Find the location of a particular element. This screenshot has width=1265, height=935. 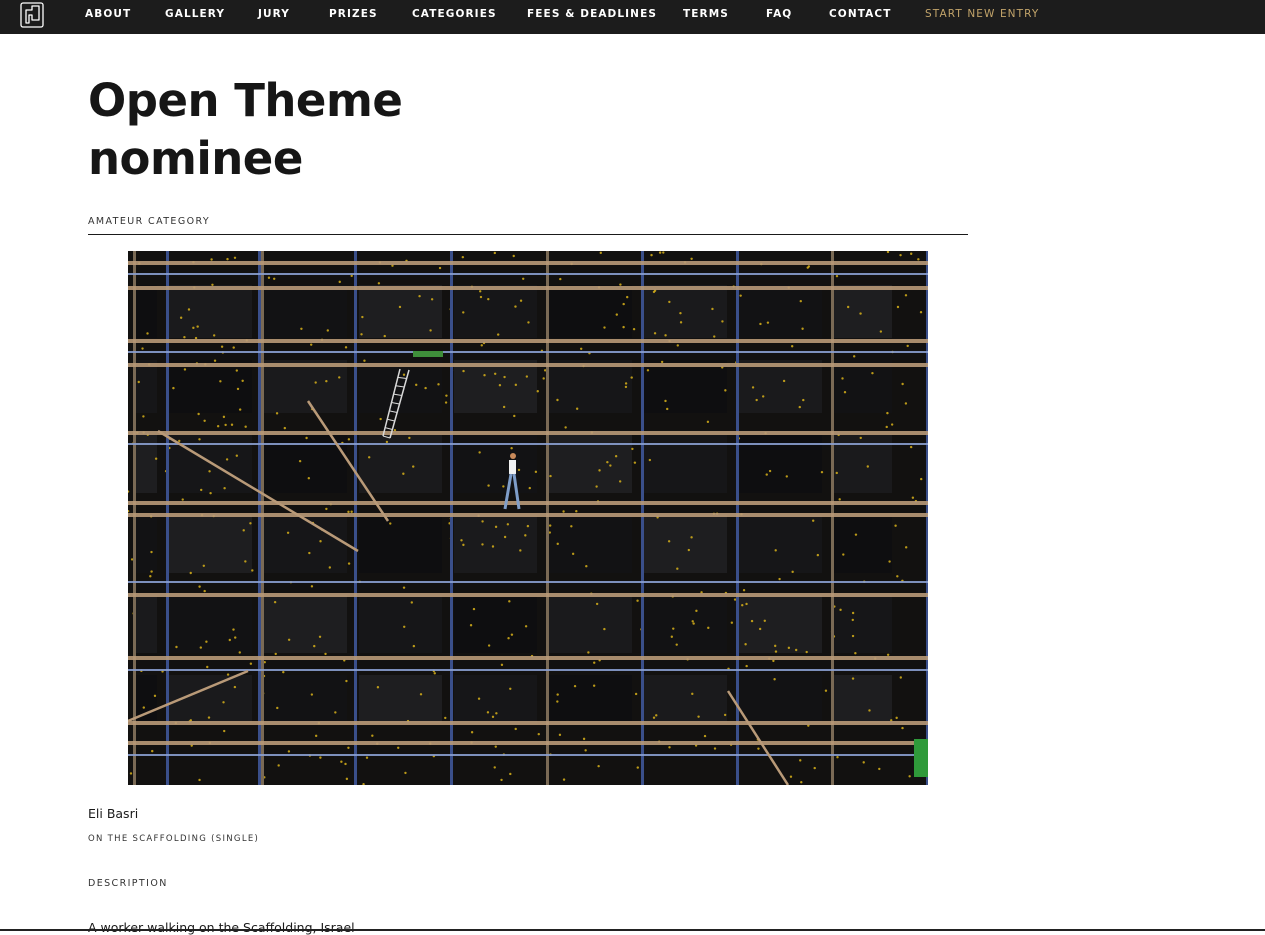

nav-fees-deadlines: FEES & DEADLINES is located at coordinates (592, 14).